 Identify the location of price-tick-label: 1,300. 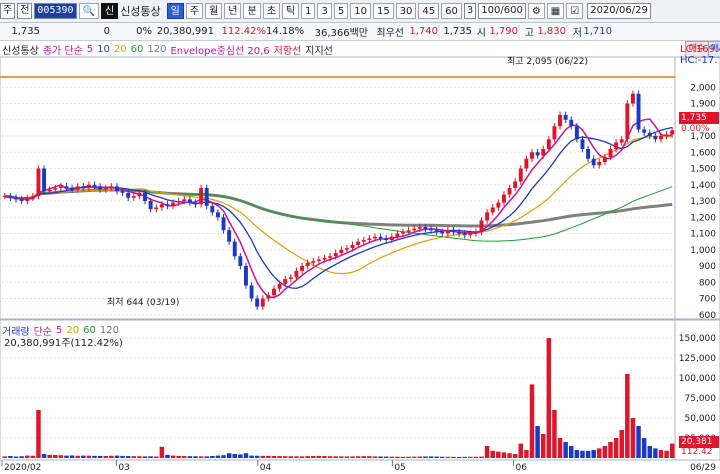
(703, 202).